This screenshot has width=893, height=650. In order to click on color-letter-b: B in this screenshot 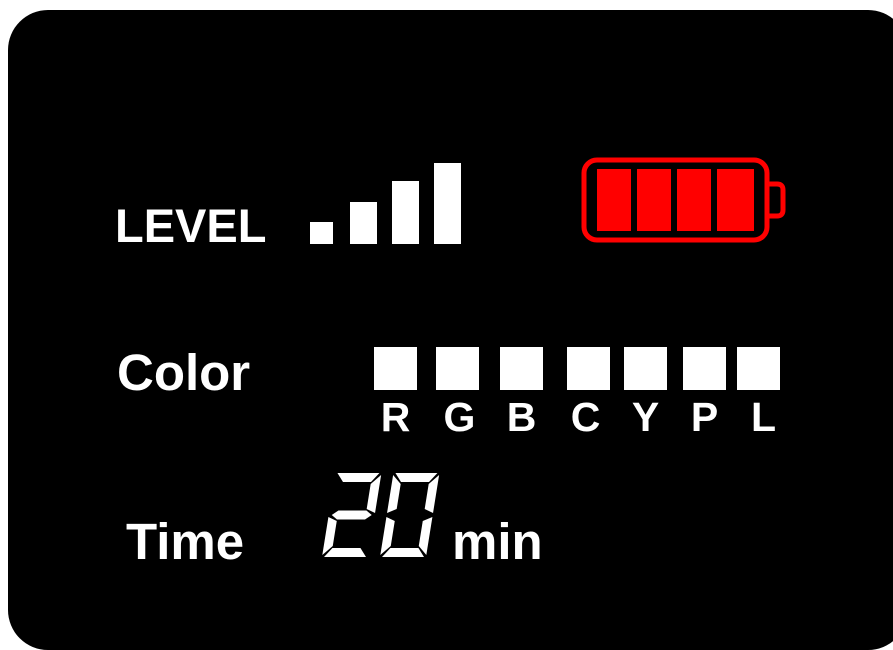, I will do `click(521, 417)`.